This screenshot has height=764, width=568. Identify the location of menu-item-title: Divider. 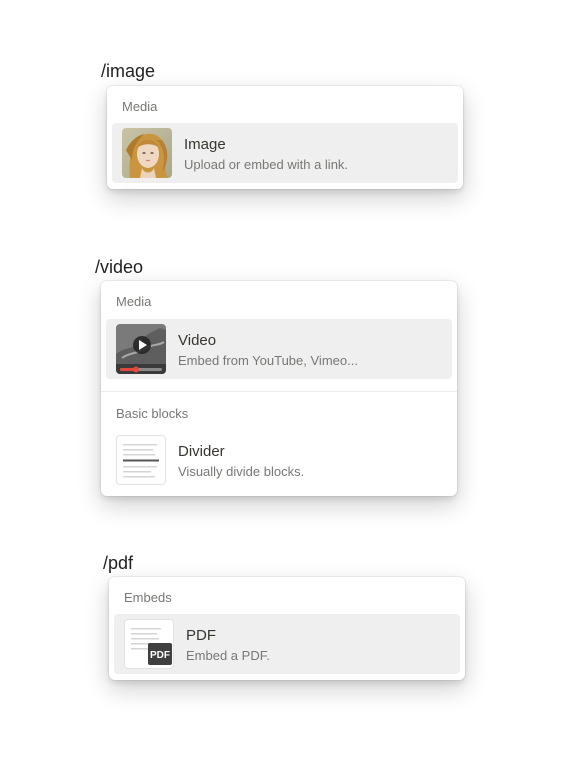
(201, 451).